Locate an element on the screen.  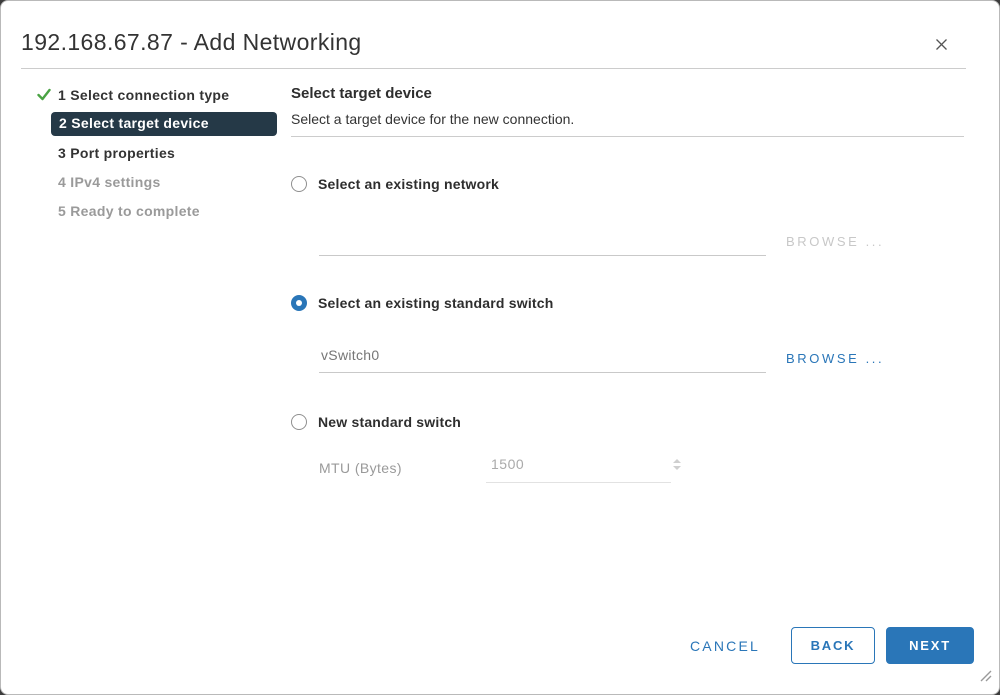
number-stepper-icon is located at coordinates (679, 462).